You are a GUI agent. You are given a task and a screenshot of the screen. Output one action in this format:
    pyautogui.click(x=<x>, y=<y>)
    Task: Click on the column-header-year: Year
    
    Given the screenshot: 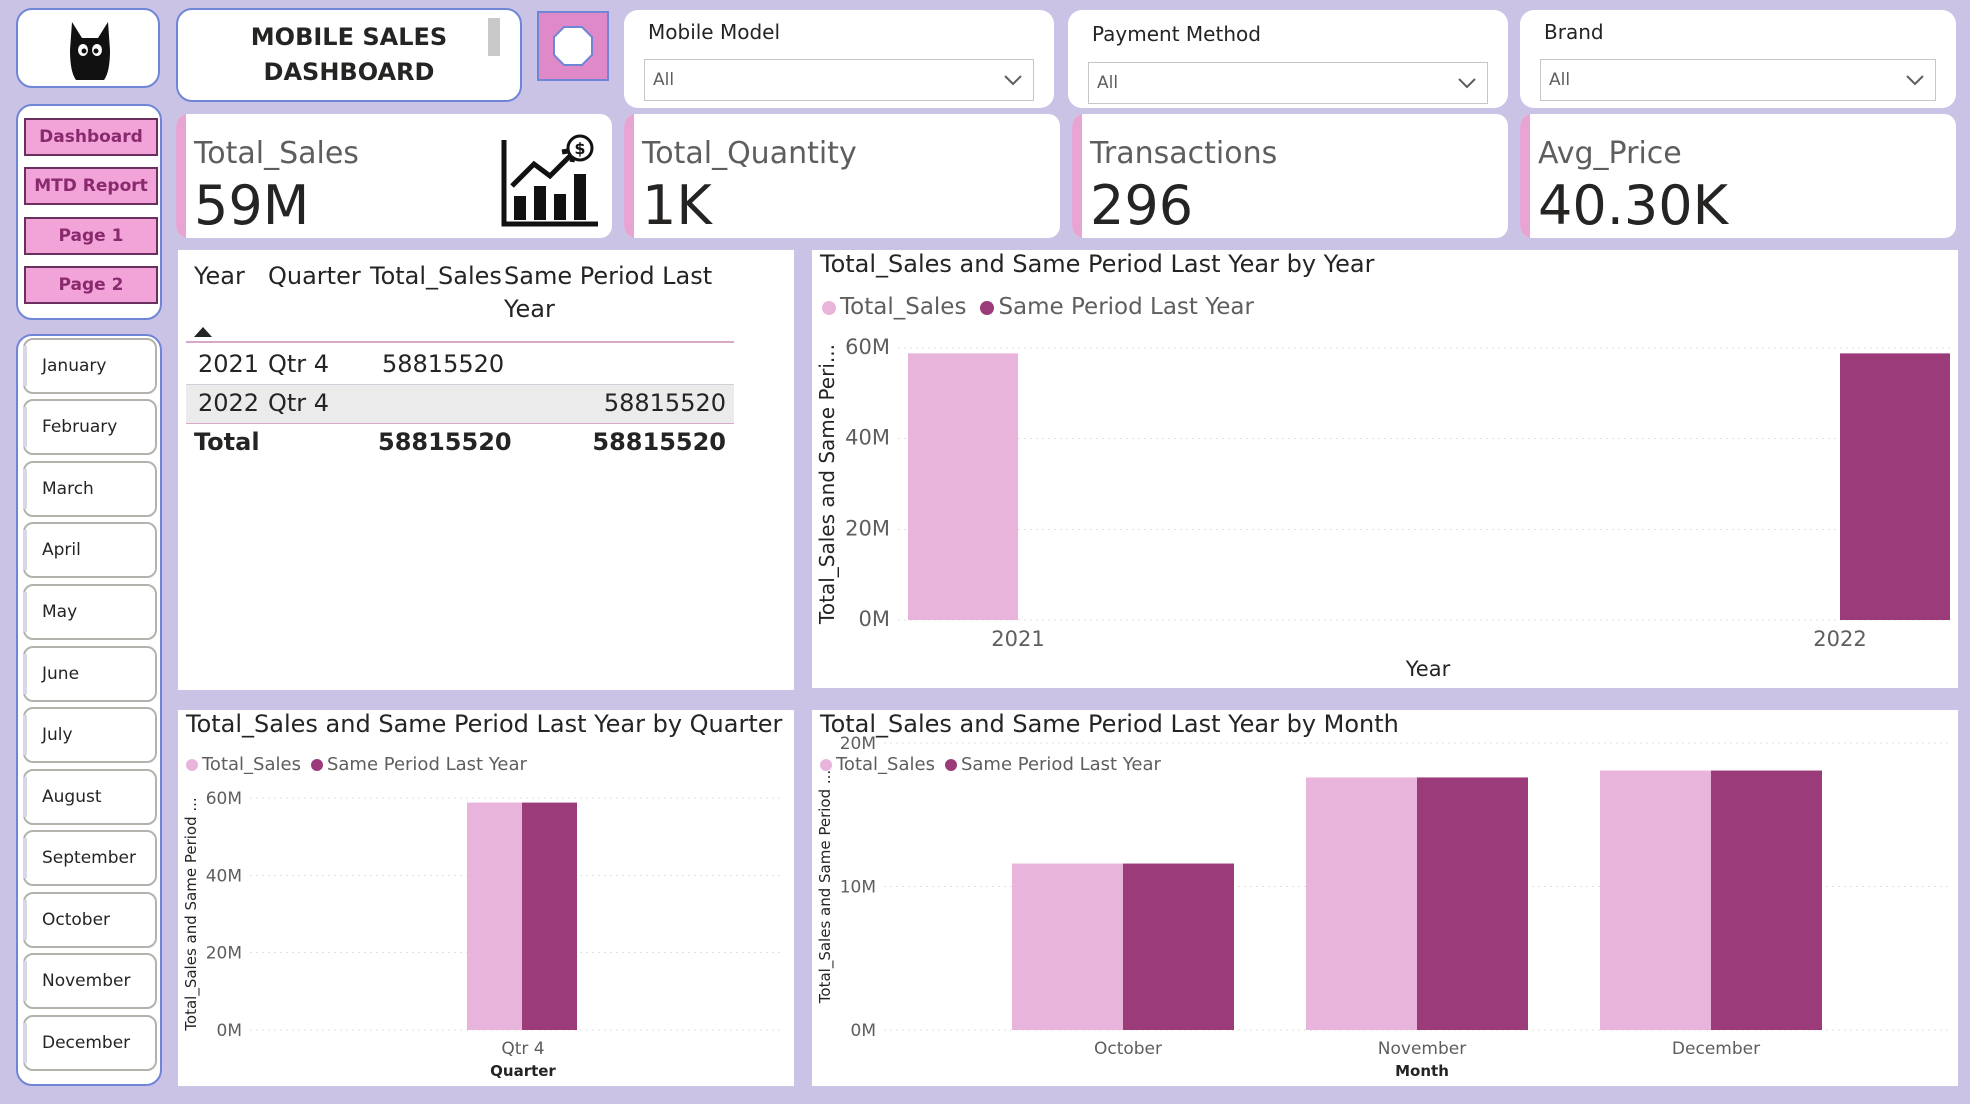 What is the action you would take?
    pyautogui.click(x=219, y=276)
    